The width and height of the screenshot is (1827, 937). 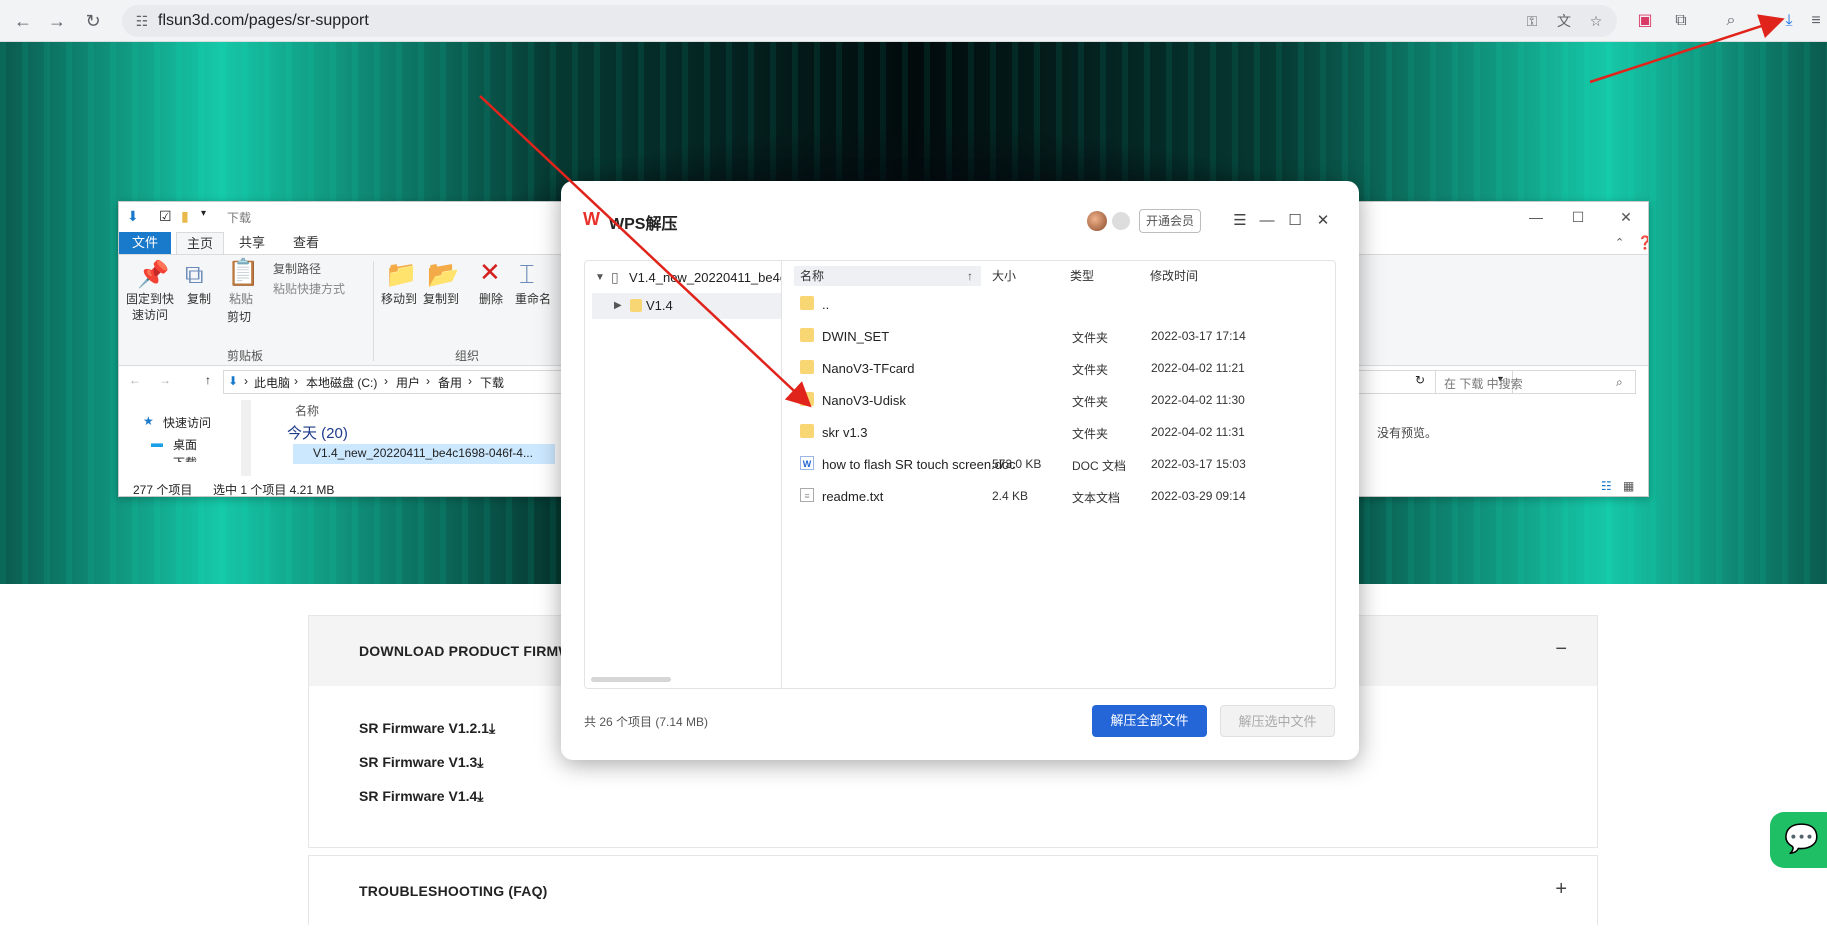 What do you see at coordinates (1407, 433) in the screenshot?
I see `no-preview-text: 没有预览。` at bounding box center [1407, 433].